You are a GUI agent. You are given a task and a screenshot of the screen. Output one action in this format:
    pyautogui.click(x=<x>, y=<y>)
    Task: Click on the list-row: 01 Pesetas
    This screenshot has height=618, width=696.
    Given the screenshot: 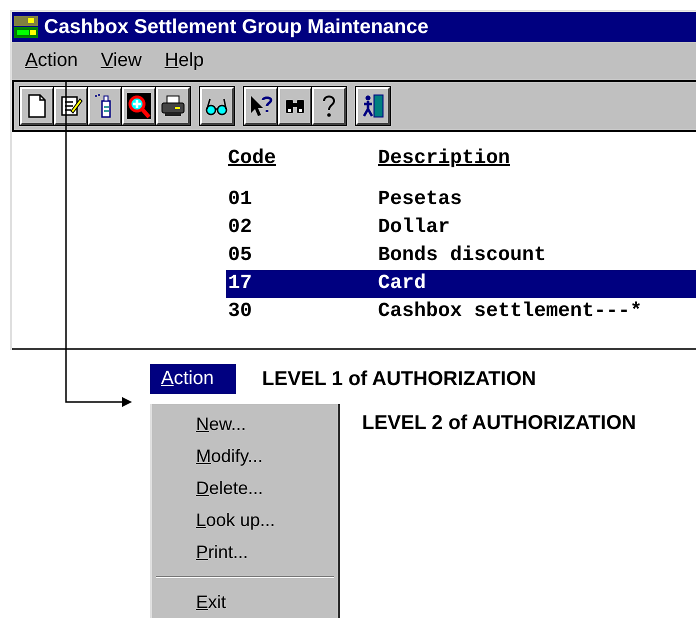 What is the action you would take?
    pyautogui.click(x=461, y=200)
    